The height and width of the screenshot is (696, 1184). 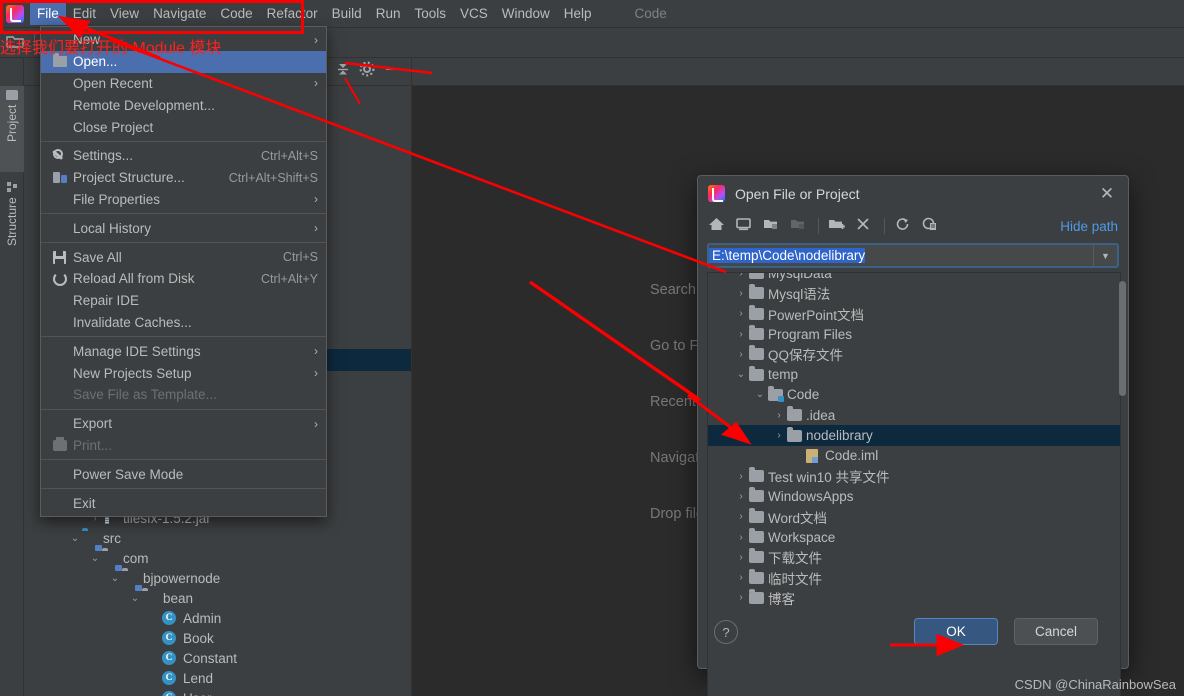 What do you see at coordinates (124, 13) in the screenshot?
I see `menu-view: View` at bounding box center [124, 13].